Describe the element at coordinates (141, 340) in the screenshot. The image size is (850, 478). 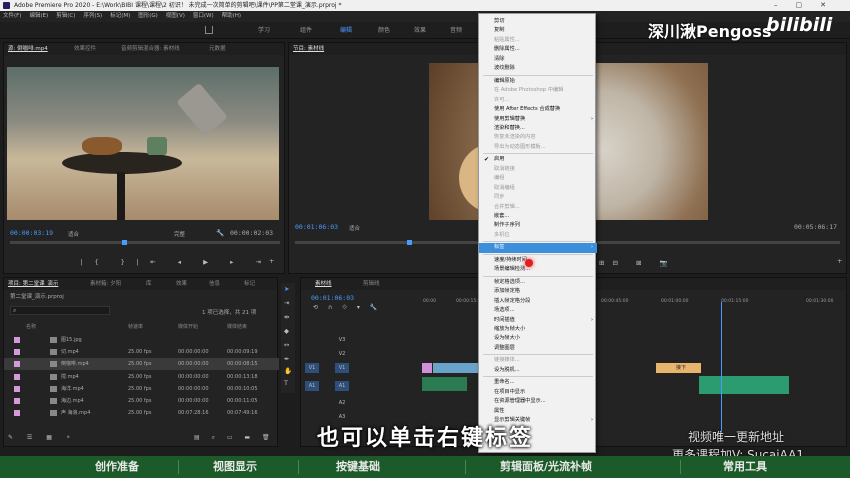
I see `project-row: 图15.jpg` at that location.